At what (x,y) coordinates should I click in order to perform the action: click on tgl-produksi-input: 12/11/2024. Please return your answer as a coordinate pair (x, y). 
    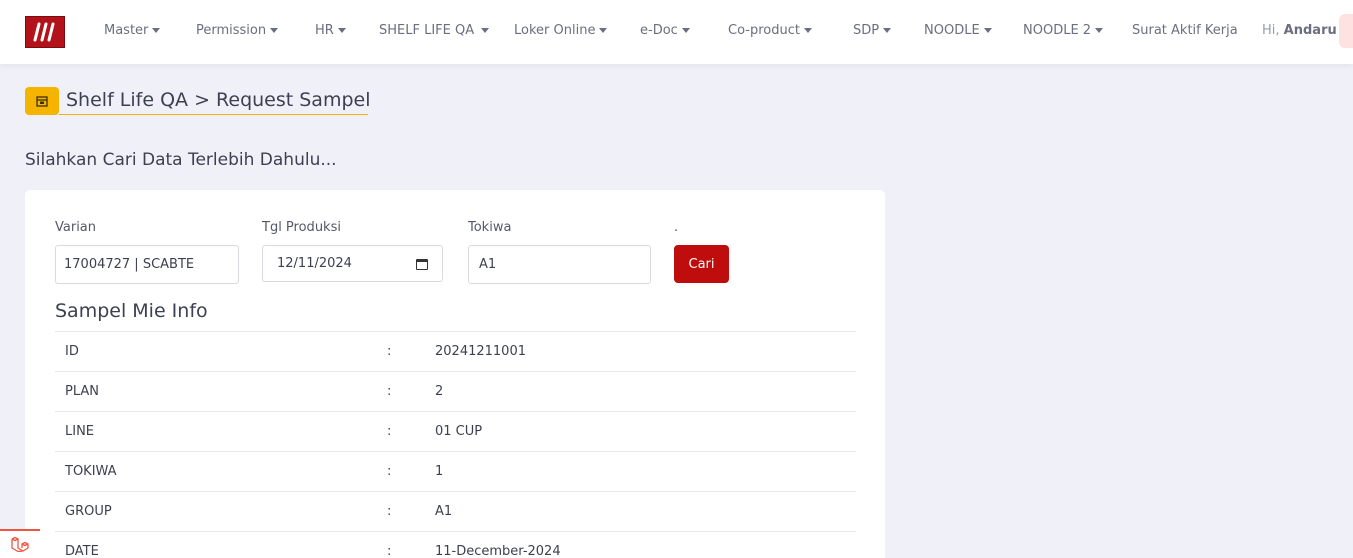
    Looking at the image, I should click on (352, 263).